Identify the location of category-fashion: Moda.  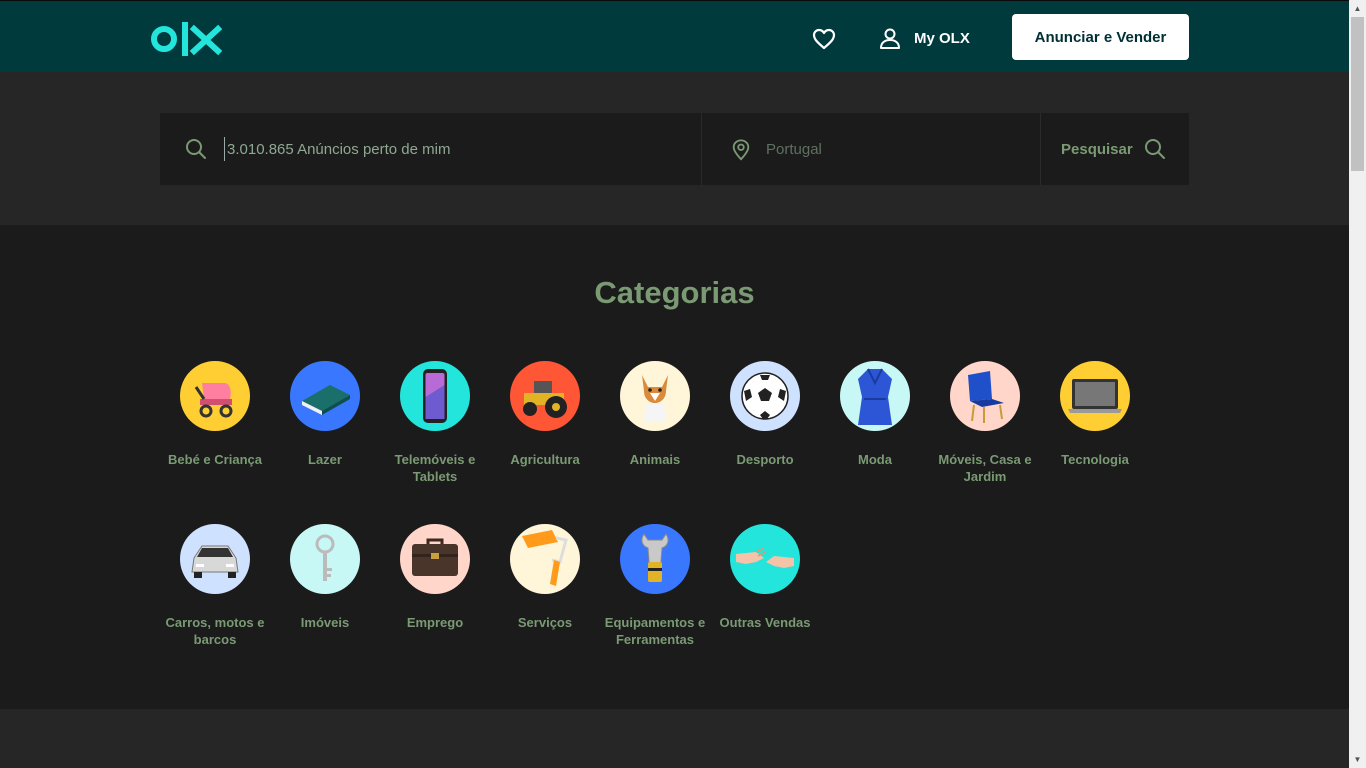
(875, 414).